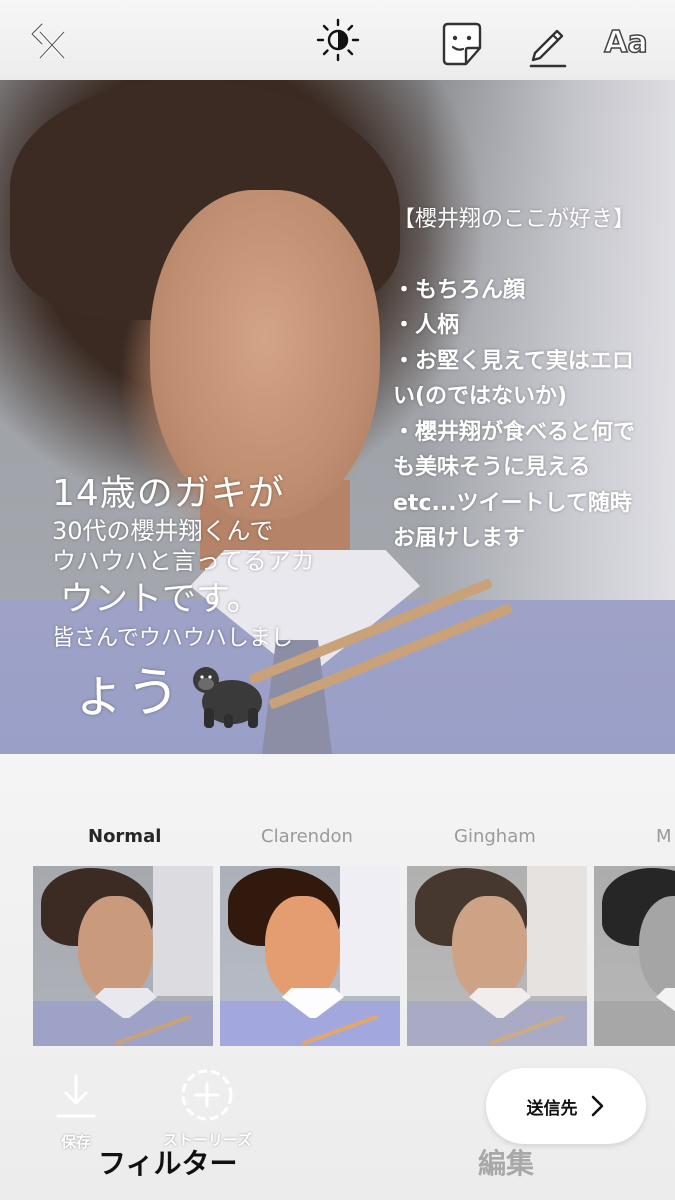  Describe the element at coordinates (183, 561) in the screenshot. I see `overlay-line: ウハウハと言ってるアカ` at that location.